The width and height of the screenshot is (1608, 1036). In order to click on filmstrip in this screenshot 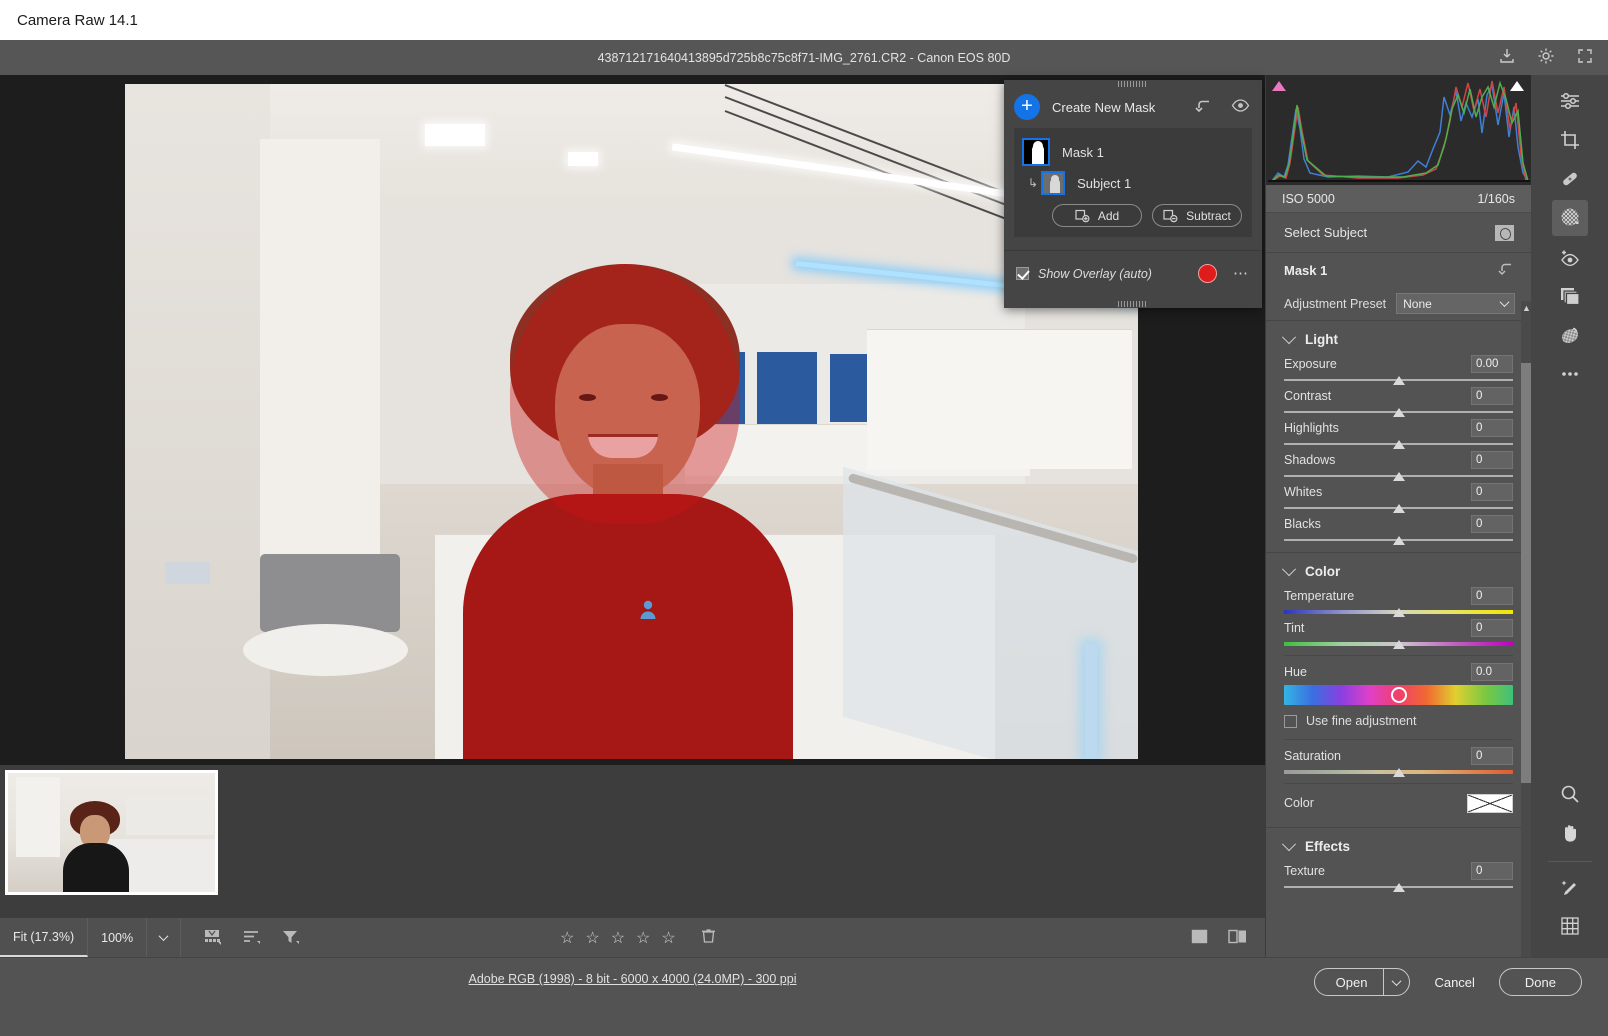, I will do `click(632, 841)`.